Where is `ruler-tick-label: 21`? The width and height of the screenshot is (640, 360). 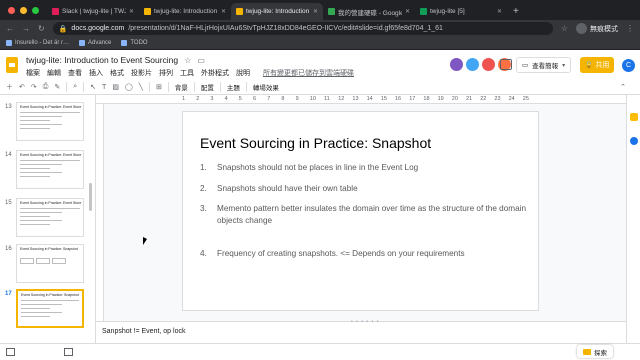
ruler-tick-label: 21 is located at coordinates (469, 99).